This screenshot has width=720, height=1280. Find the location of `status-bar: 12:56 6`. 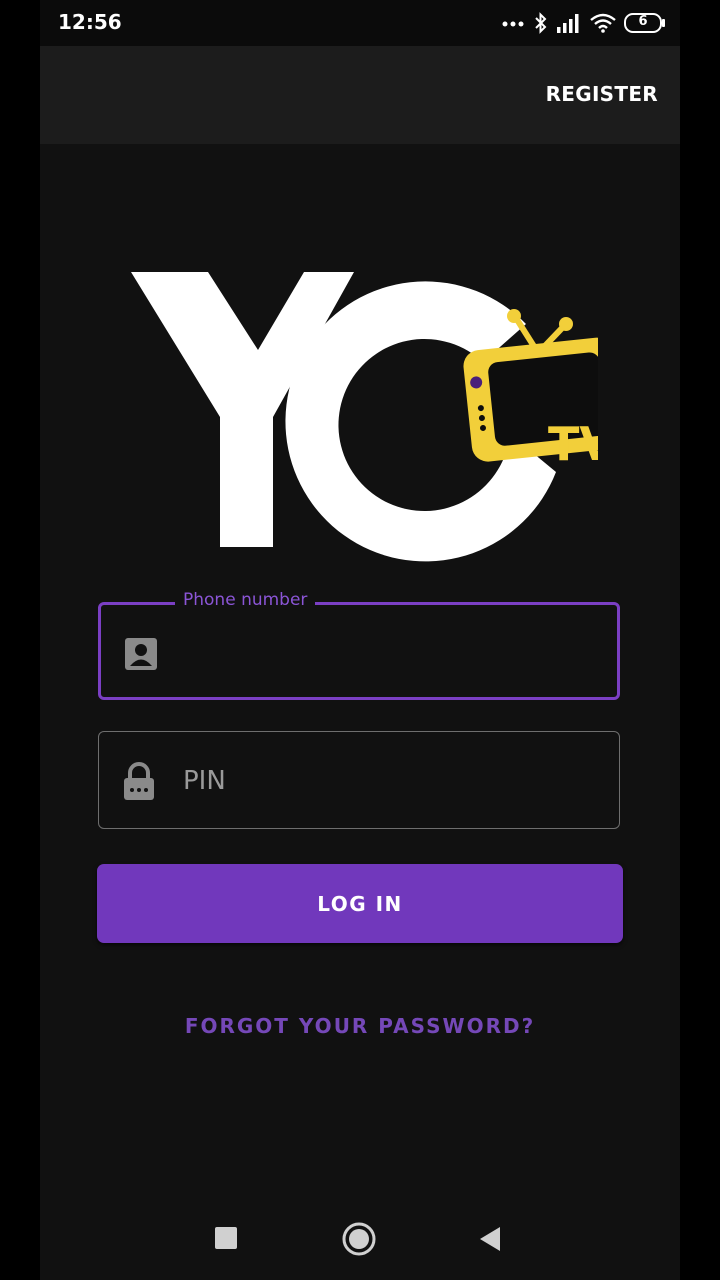

status-bar: 12:56 6 is located at coordinates (360, 23).